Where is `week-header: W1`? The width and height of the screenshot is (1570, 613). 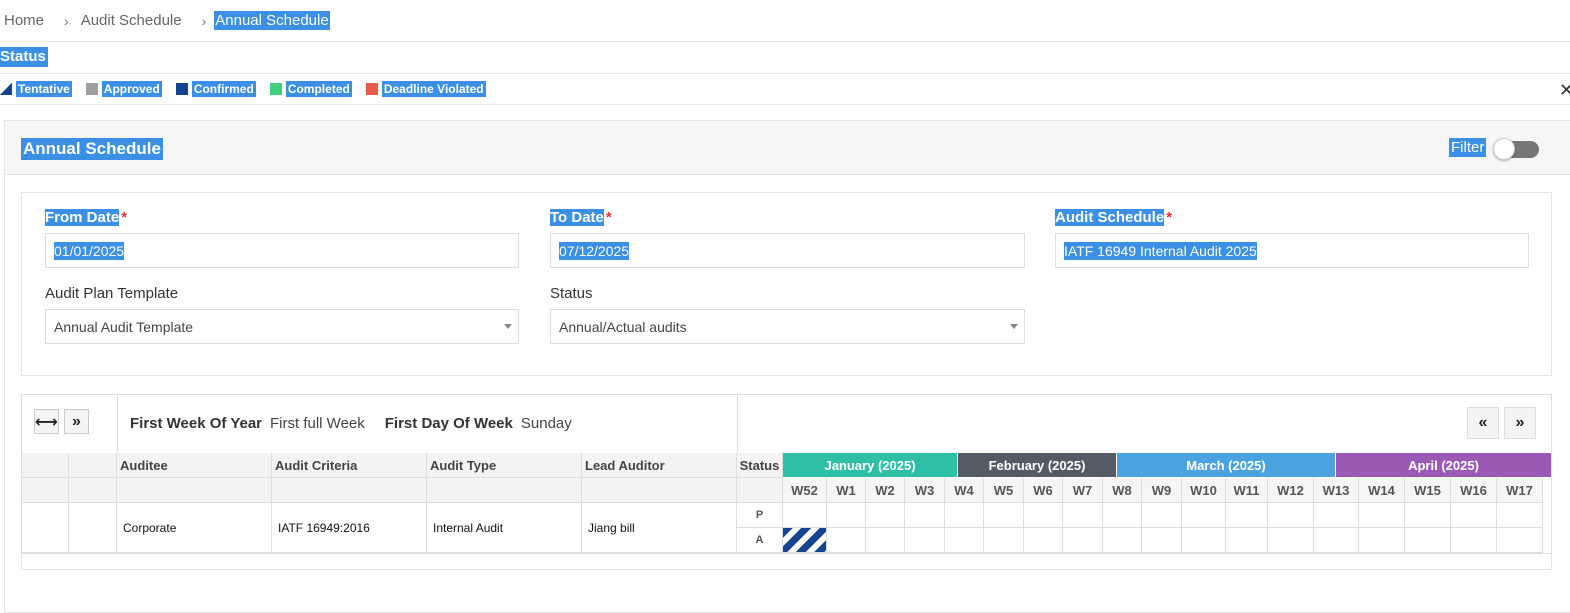
week-header: W1 is located at coordinates (846, 490).